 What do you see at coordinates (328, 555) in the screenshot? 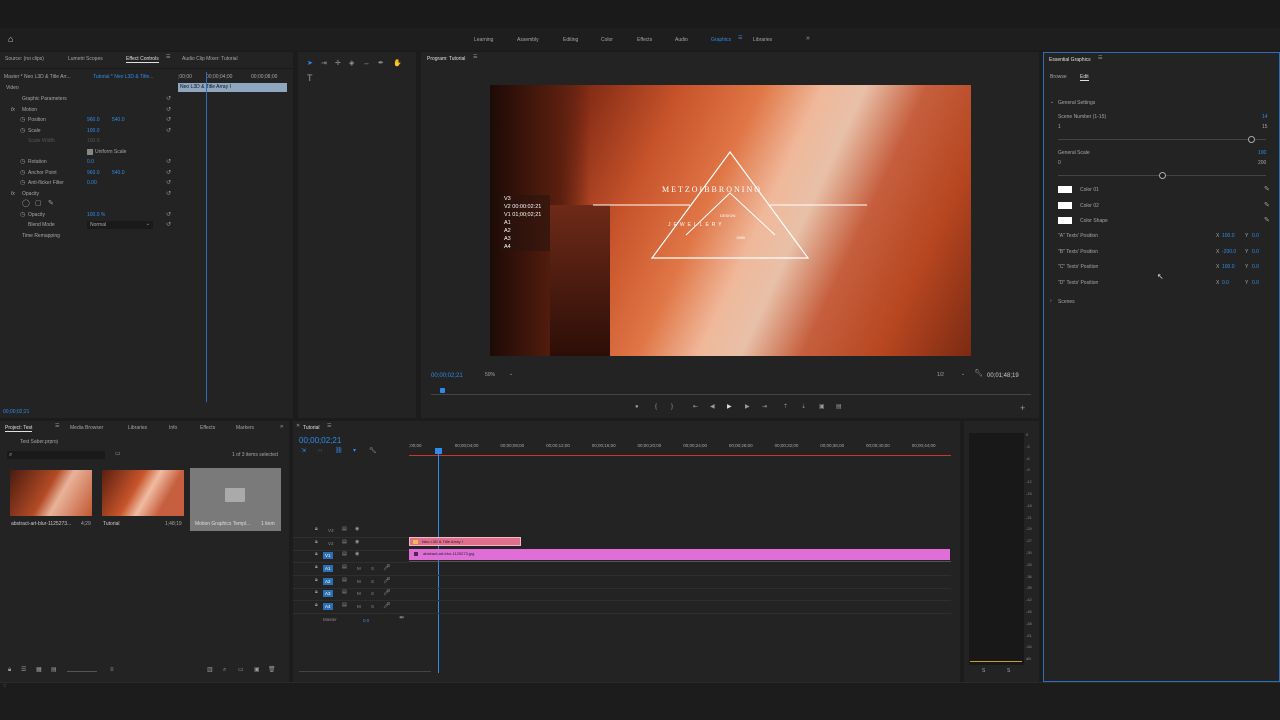
I see `track-v1: V1` at bounding box center [328, 555].